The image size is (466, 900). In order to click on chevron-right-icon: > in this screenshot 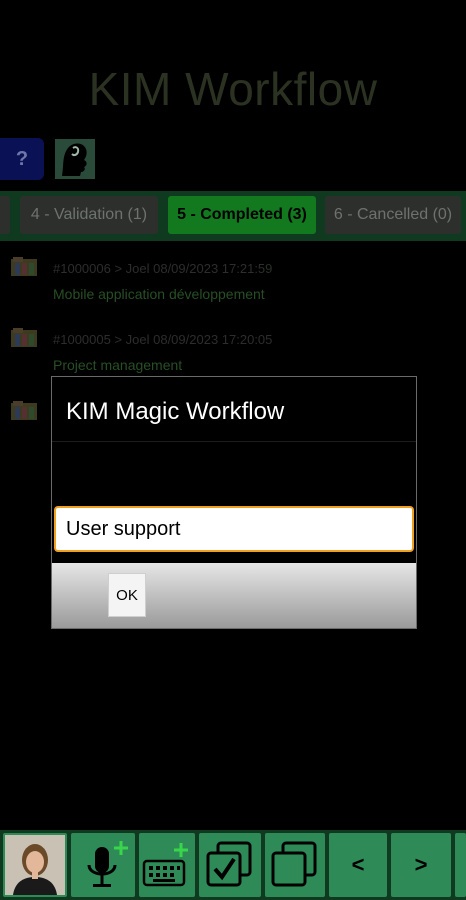, I will do `click(421, 864)`.